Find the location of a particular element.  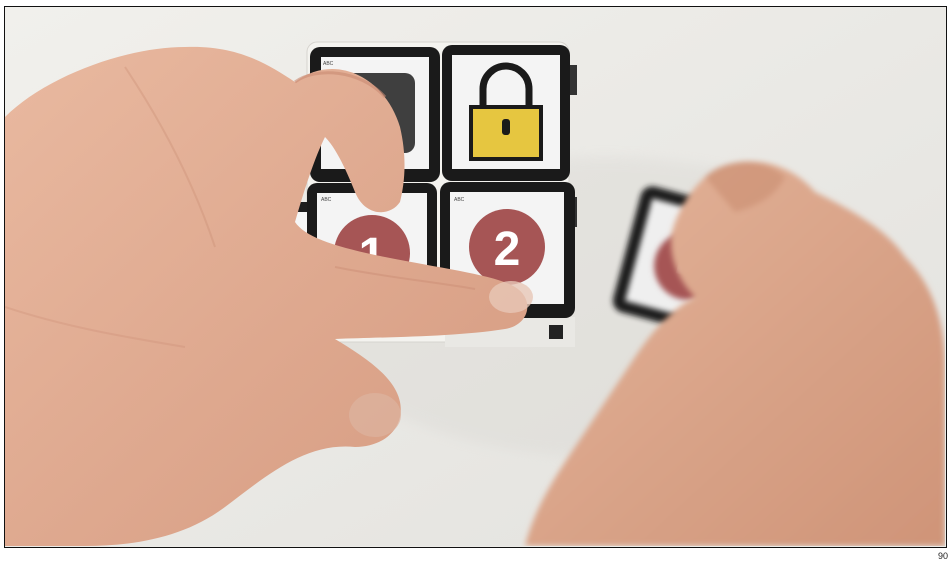

fingernail is located at coordinates (511, 297).